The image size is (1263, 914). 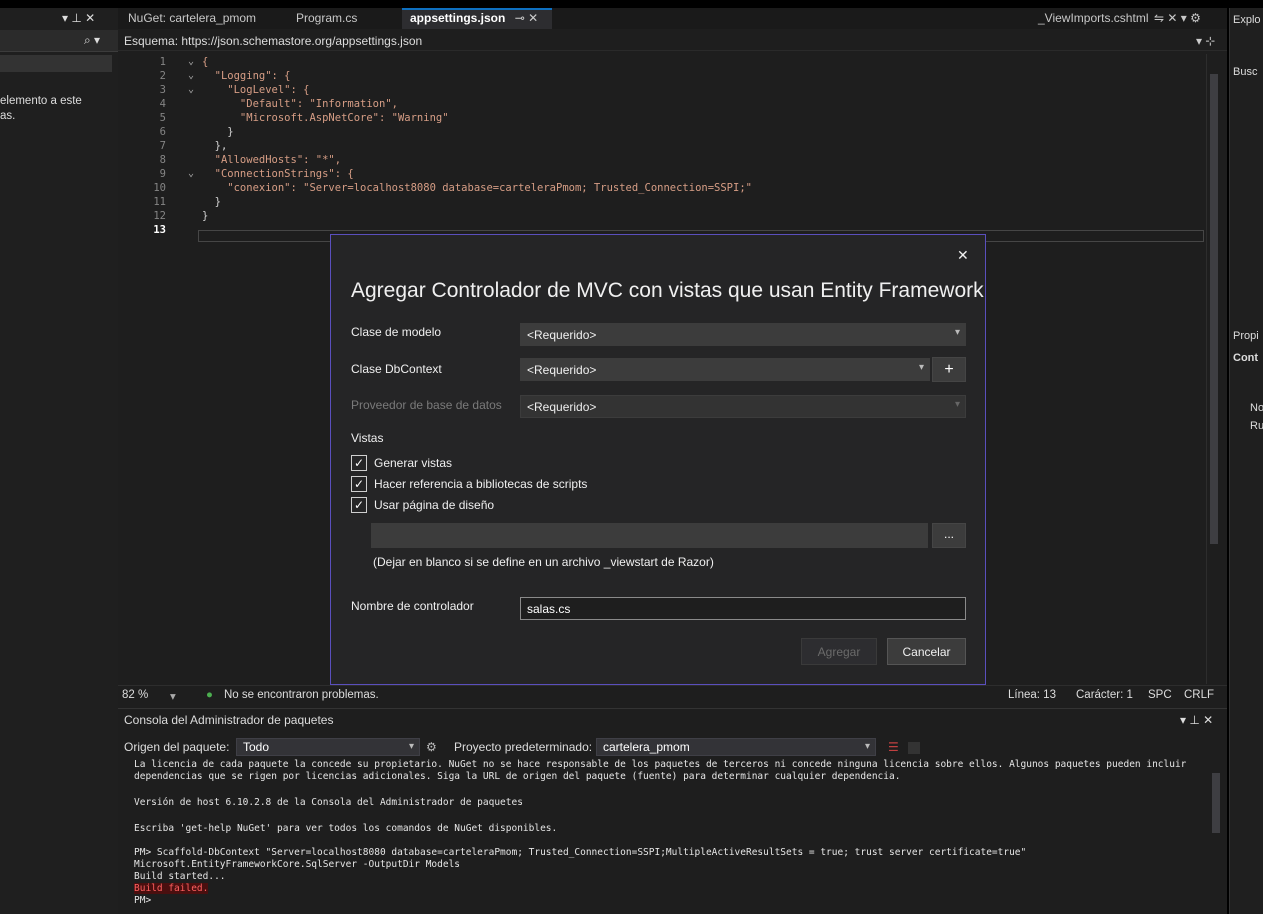 I want to click on zoom-level: 82 %, so click(x=135, y=695).